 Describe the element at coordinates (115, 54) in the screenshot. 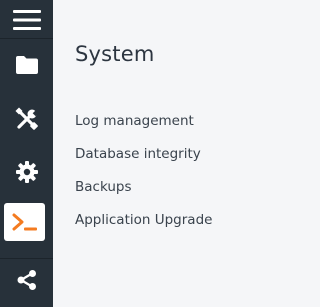

I see `page-title: System` at that location.